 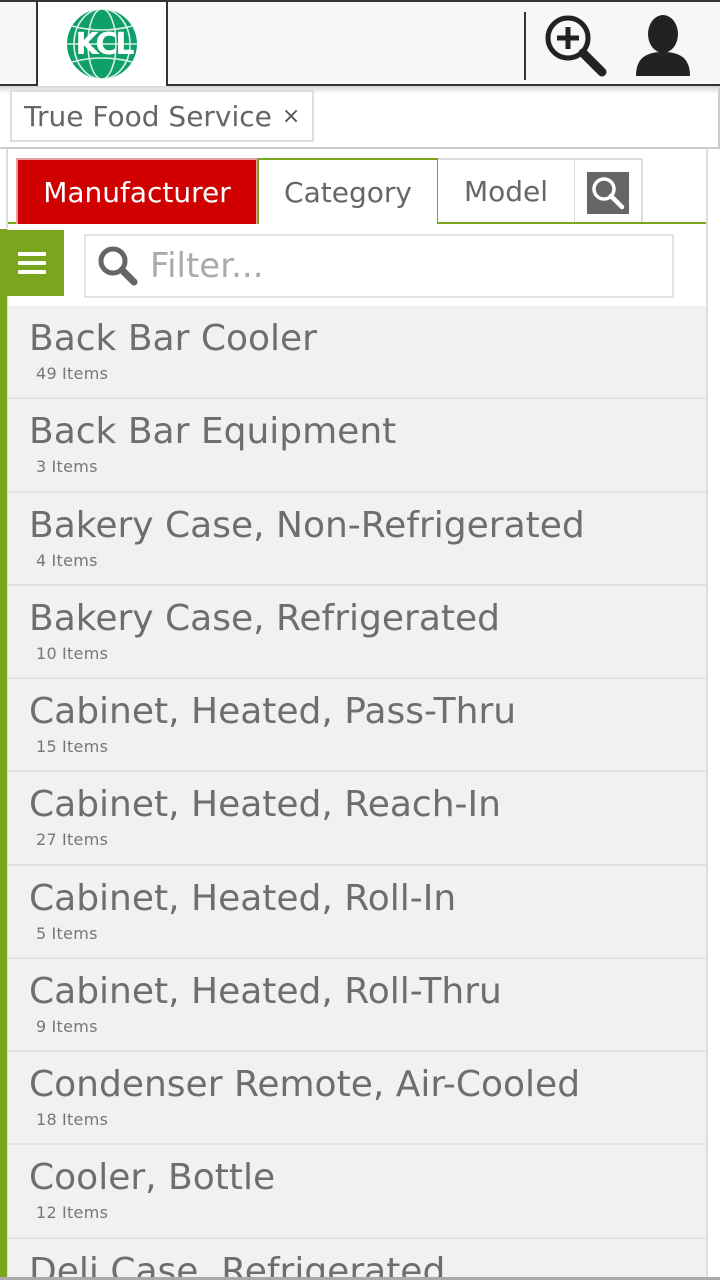 I want to click on logo-text: KCL, so click(x=104, y=44).